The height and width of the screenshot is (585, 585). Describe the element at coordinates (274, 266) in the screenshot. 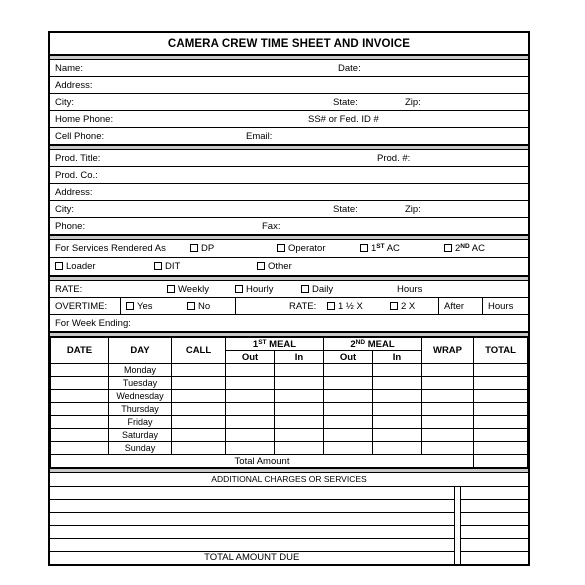

I see `checkbox-other: Other` at that location.